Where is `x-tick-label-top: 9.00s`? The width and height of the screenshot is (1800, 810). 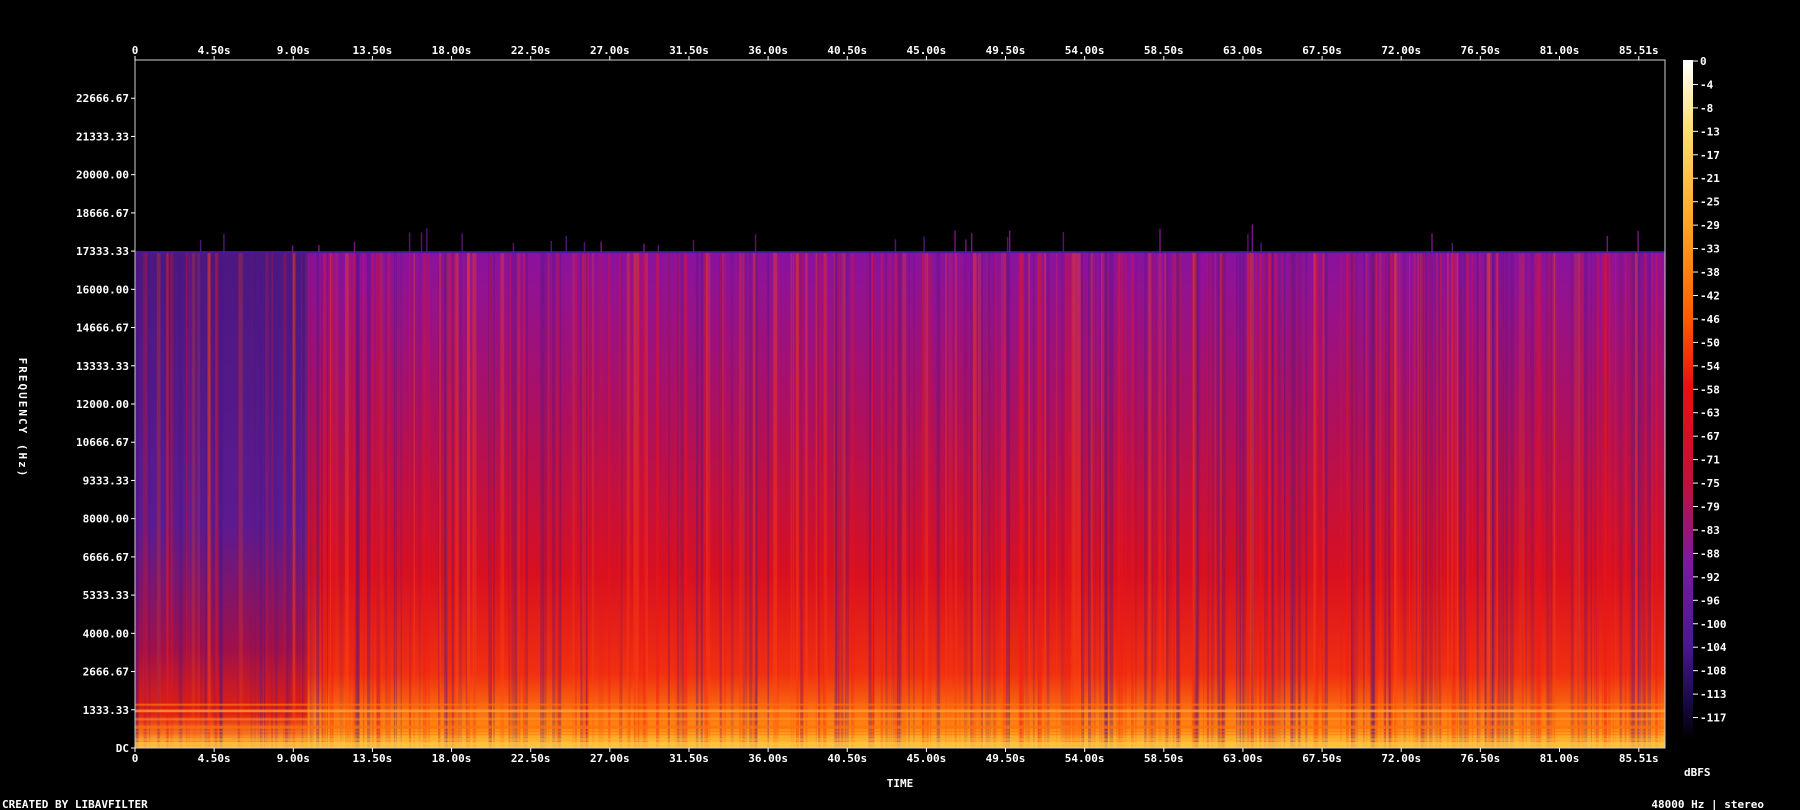 x-tick-label-top: 9.00s is located at coordinates (293, 50).